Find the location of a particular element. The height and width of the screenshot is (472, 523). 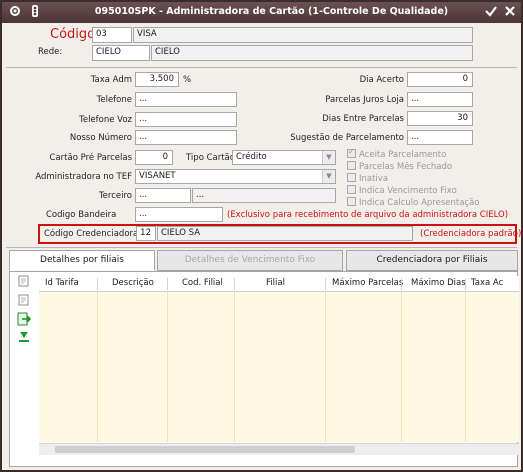

parcelas-juros-label: Parcelas Juros Loja is located at coordinates (364, 100).